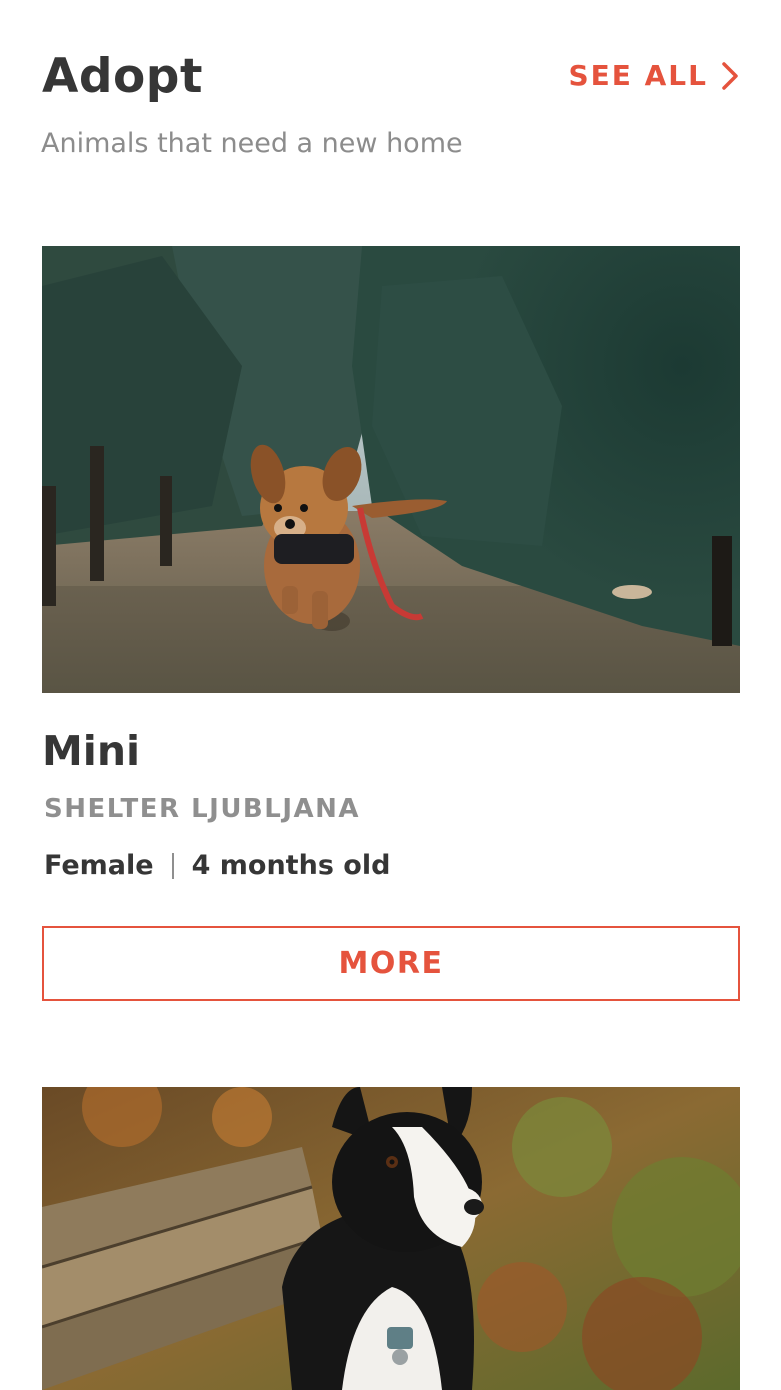 The height and width of the screenshot is (1390, 781). I want to click on page-title: Adopt, so click(122, 76).